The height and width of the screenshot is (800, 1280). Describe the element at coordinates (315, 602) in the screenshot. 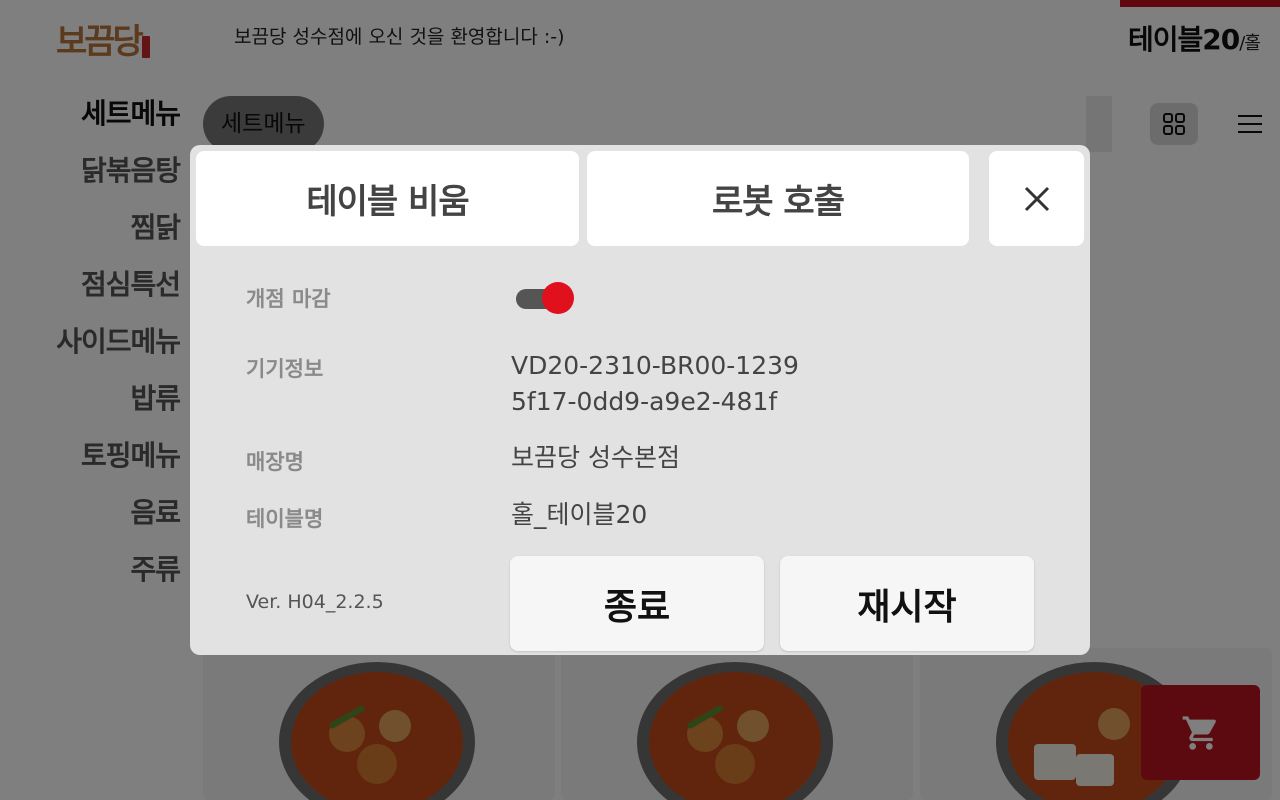

I see `version-text: Ver. H04_2.2.5` at that location.